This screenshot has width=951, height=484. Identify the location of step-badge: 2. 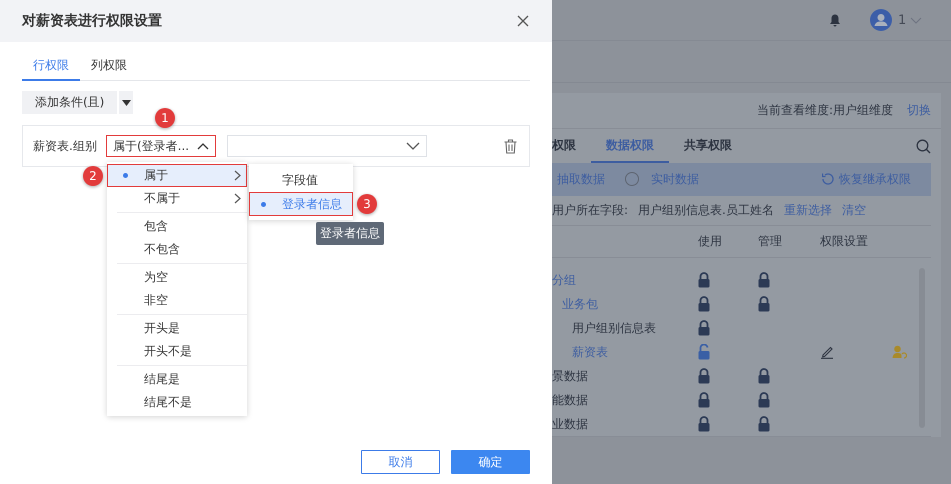
(93, 176).